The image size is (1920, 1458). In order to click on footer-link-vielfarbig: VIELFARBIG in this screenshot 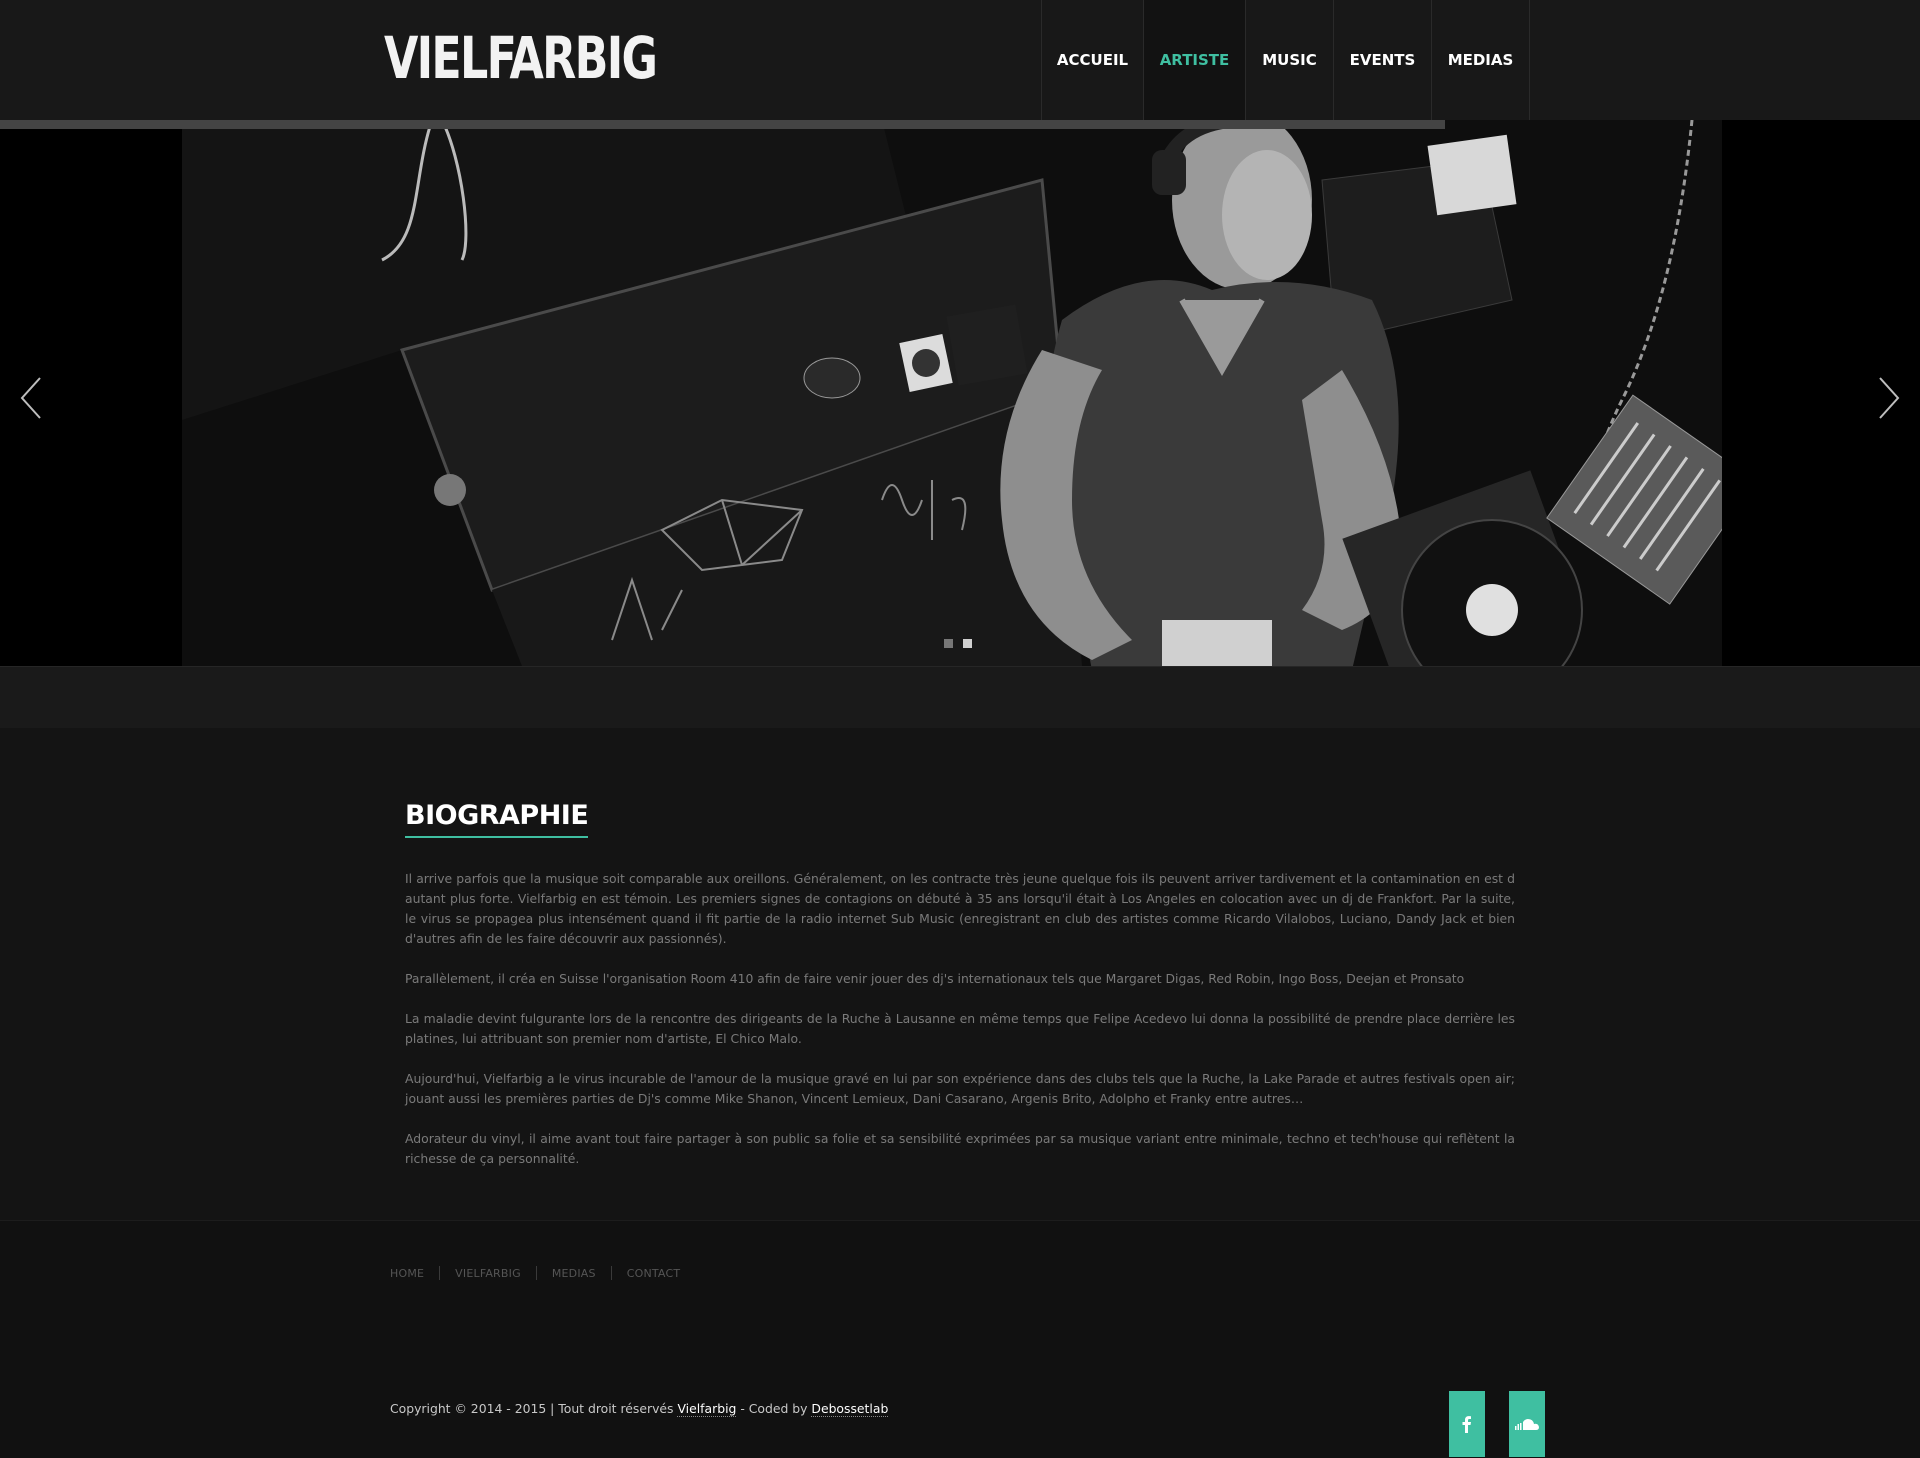, I will do `click(488, 1273)`.